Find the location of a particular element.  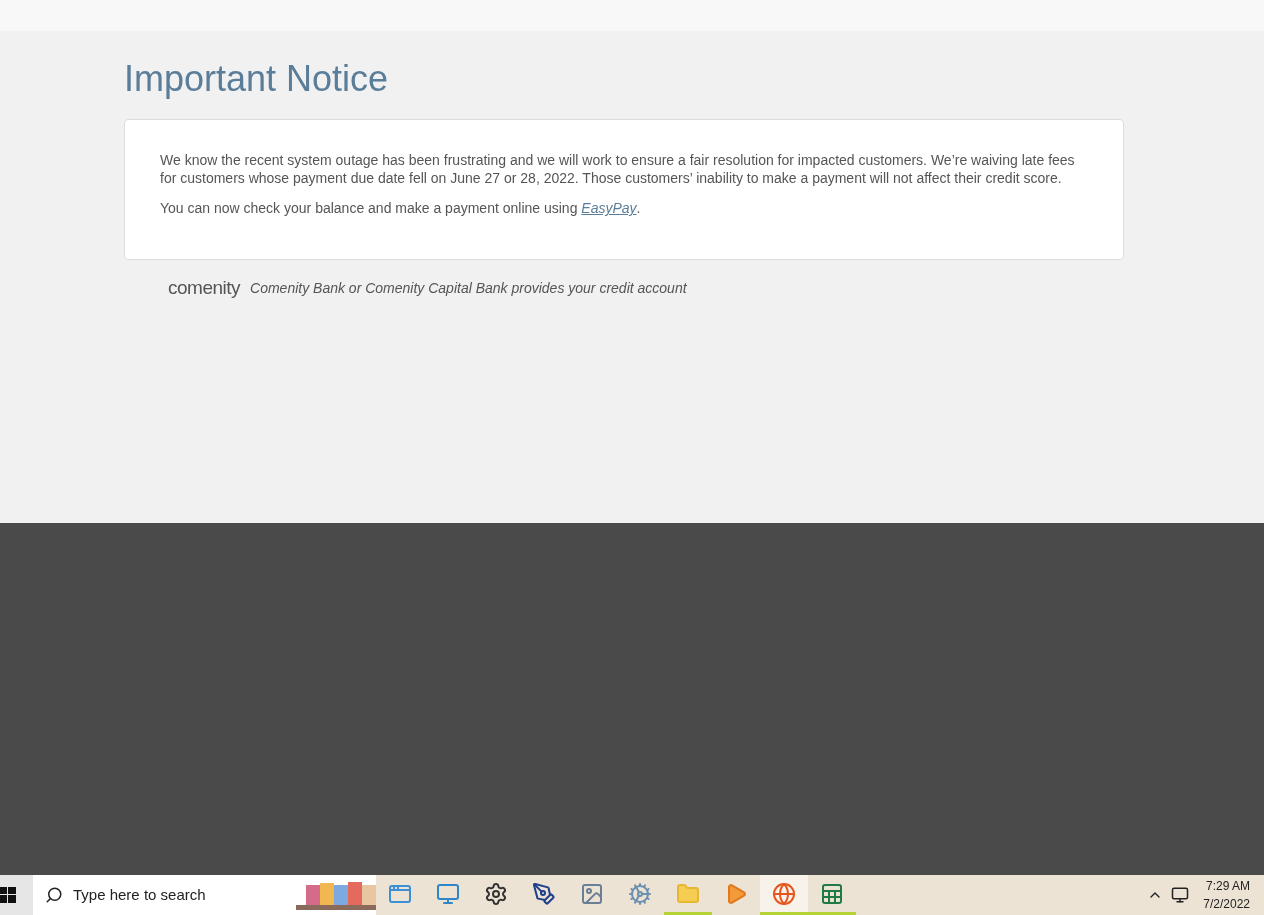

clock-date: 7/2/2022 is located at coordinates (1226, 904).